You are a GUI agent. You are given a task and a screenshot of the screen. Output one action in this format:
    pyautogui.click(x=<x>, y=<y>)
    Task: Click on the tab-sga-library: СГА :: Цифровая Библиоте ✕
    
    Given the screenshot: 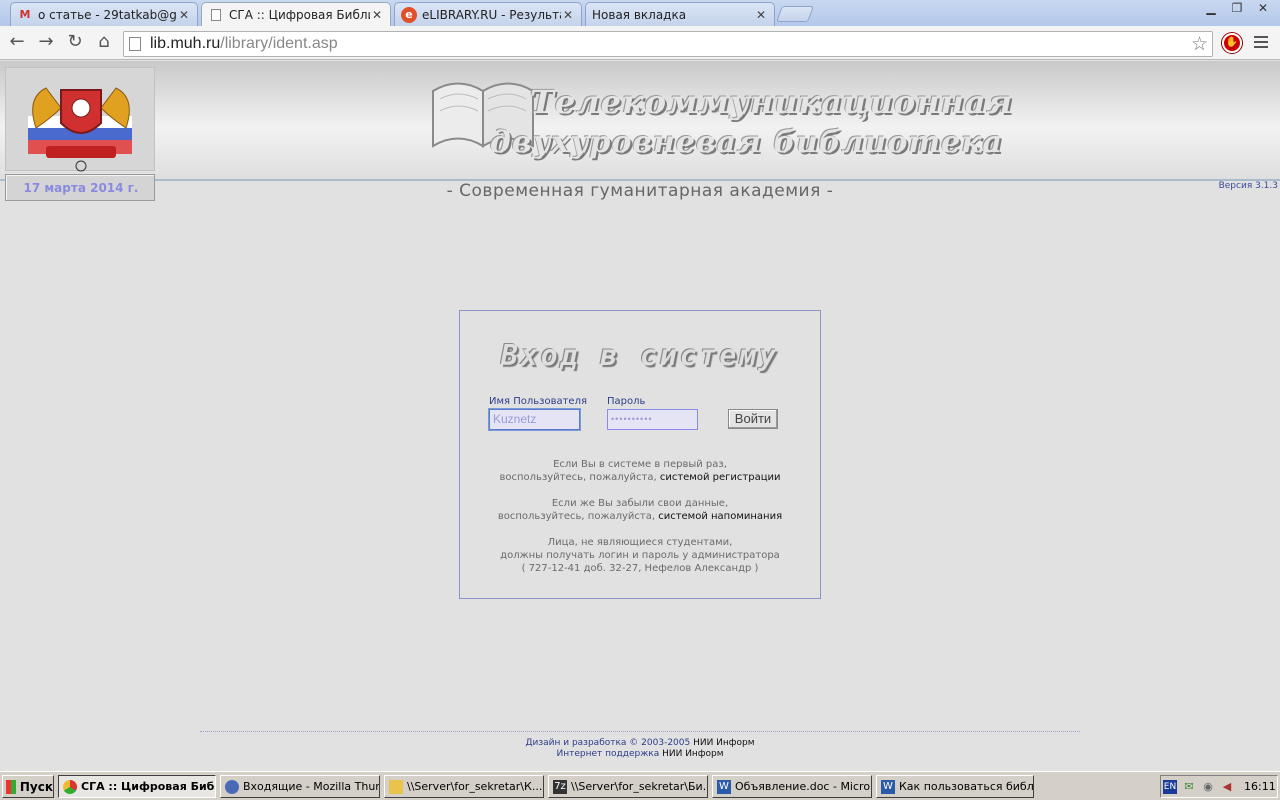 What is the action you would take?
    pyautogui.click(x=296, y=14)
    